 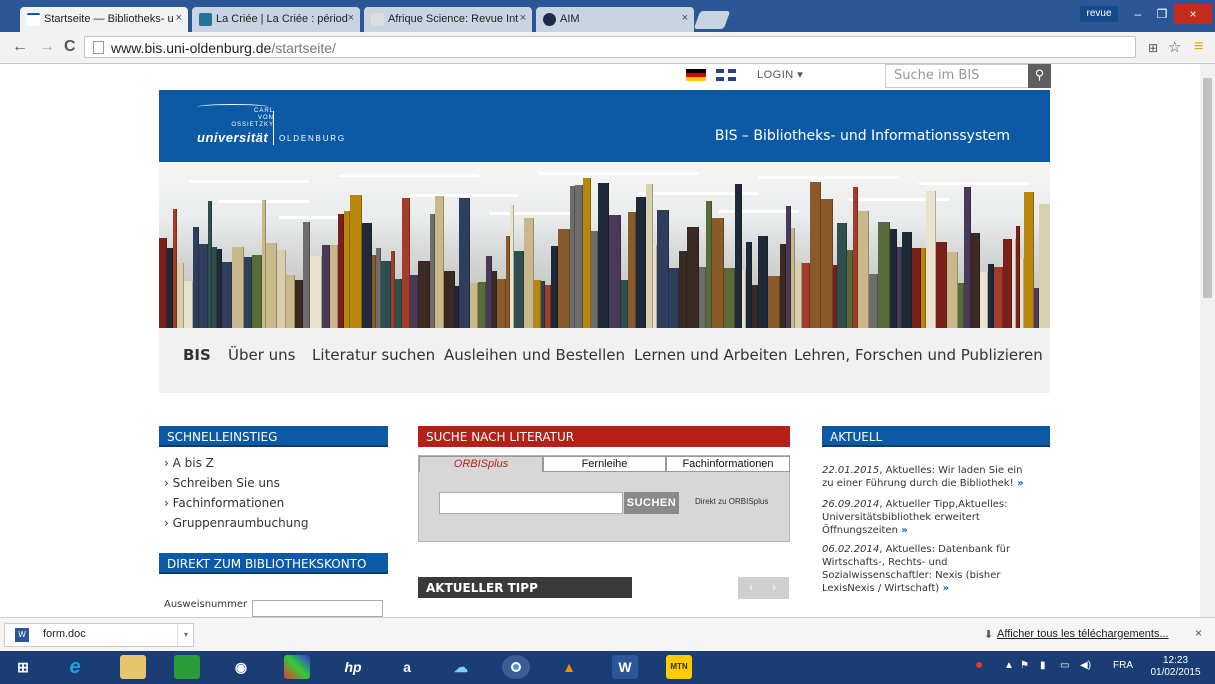 What do you see at coordinates (109, 19) in the screenshot?
I see `tab-title: Startseite — Bibliotheks- u` at bounding box center [109, 19].